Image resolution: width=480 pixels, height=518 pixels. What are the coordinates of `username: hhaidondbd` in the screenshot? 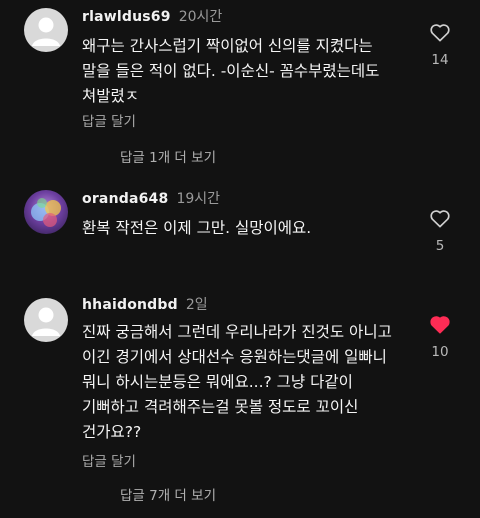 It's located at (130, 305).